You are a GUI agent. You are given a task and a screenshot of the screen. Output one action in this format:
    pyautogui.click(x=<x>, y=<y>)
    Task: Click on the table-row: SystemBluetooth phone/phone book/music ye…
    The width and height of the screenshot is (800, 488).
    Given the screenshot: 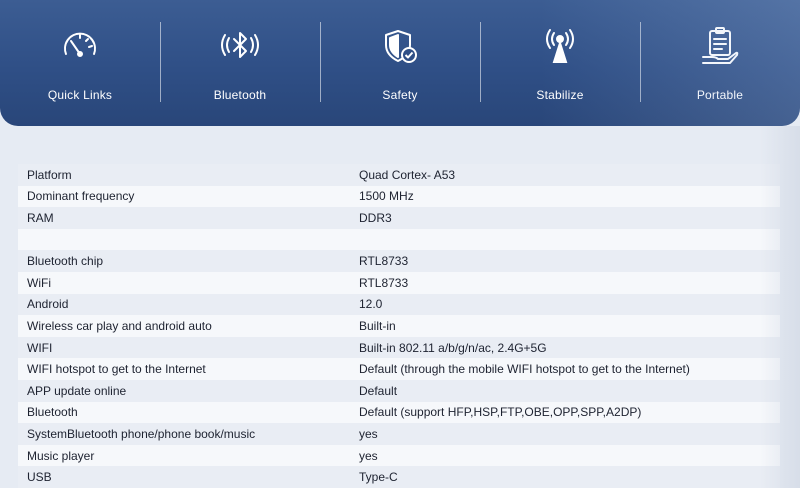 What is the action you would take?
    pyautogui.click(x=399, y=434)
    